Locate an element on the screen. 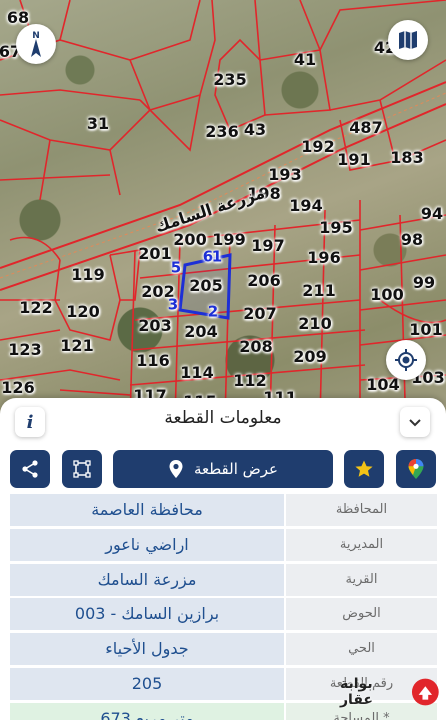  parcel-number-label: 193 is located at coordinates (285, 174).